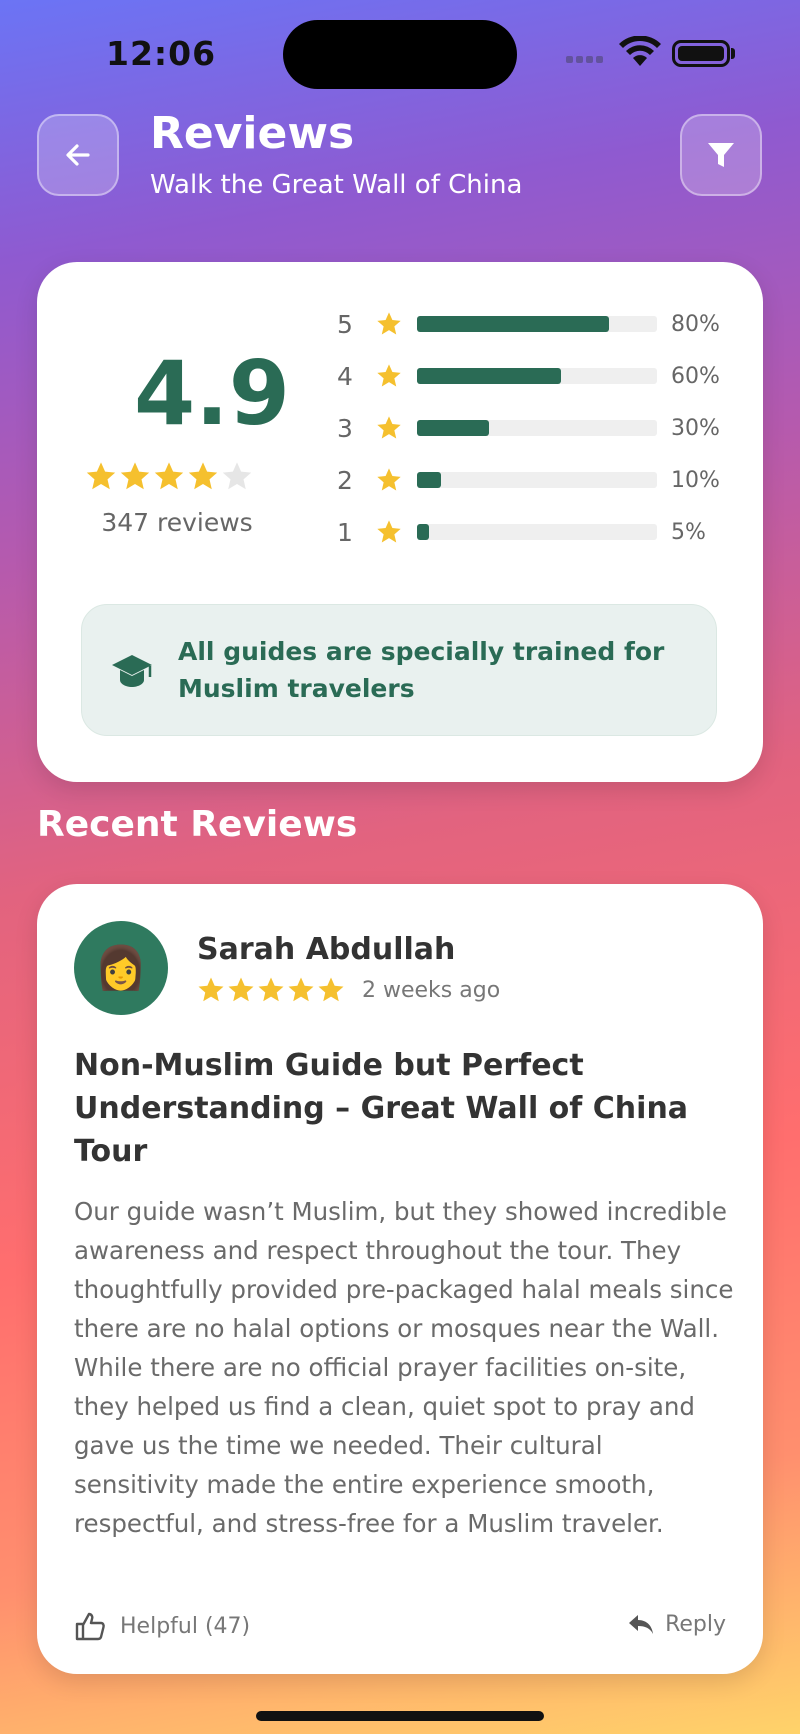  Describe the element at coordinates (197, 824) in the screenshot. I see `recent-reviews-title: Recent Reviews` at that location.